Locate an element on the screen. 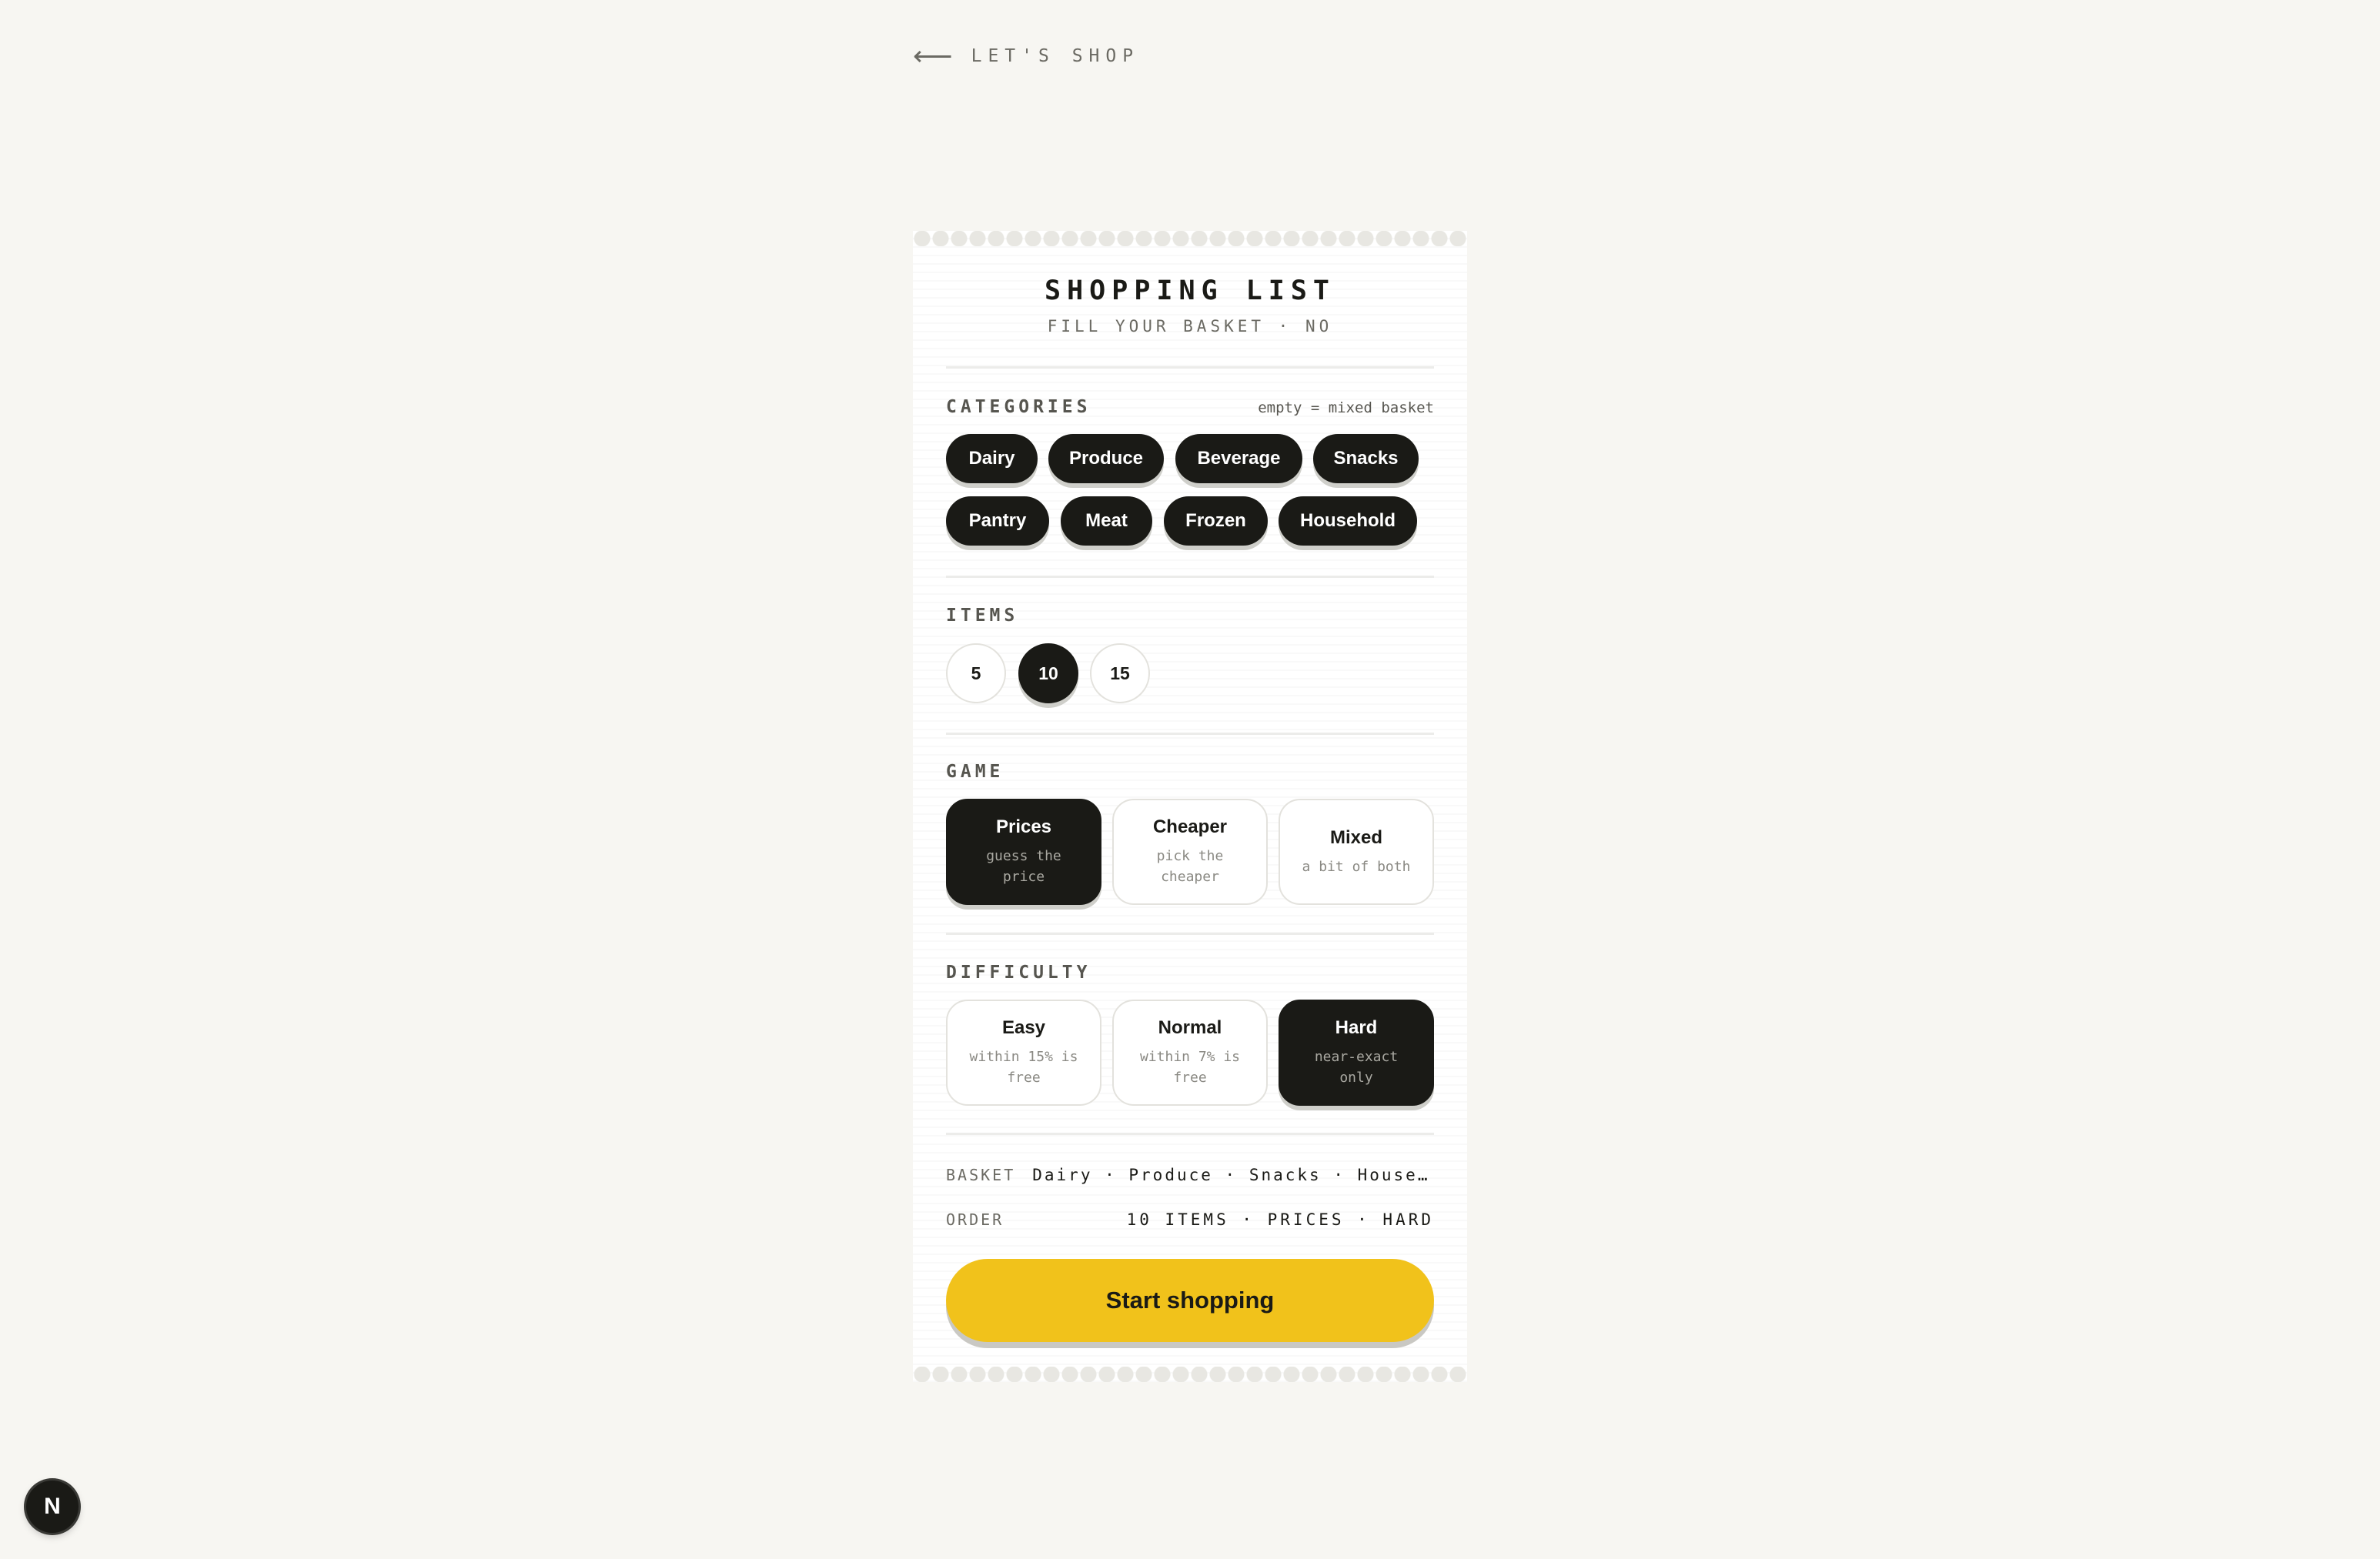 The width and height of the screenshot is (2380, 1559). categories-hint: empty = mixed basket is located at coordinates (1346, 407).